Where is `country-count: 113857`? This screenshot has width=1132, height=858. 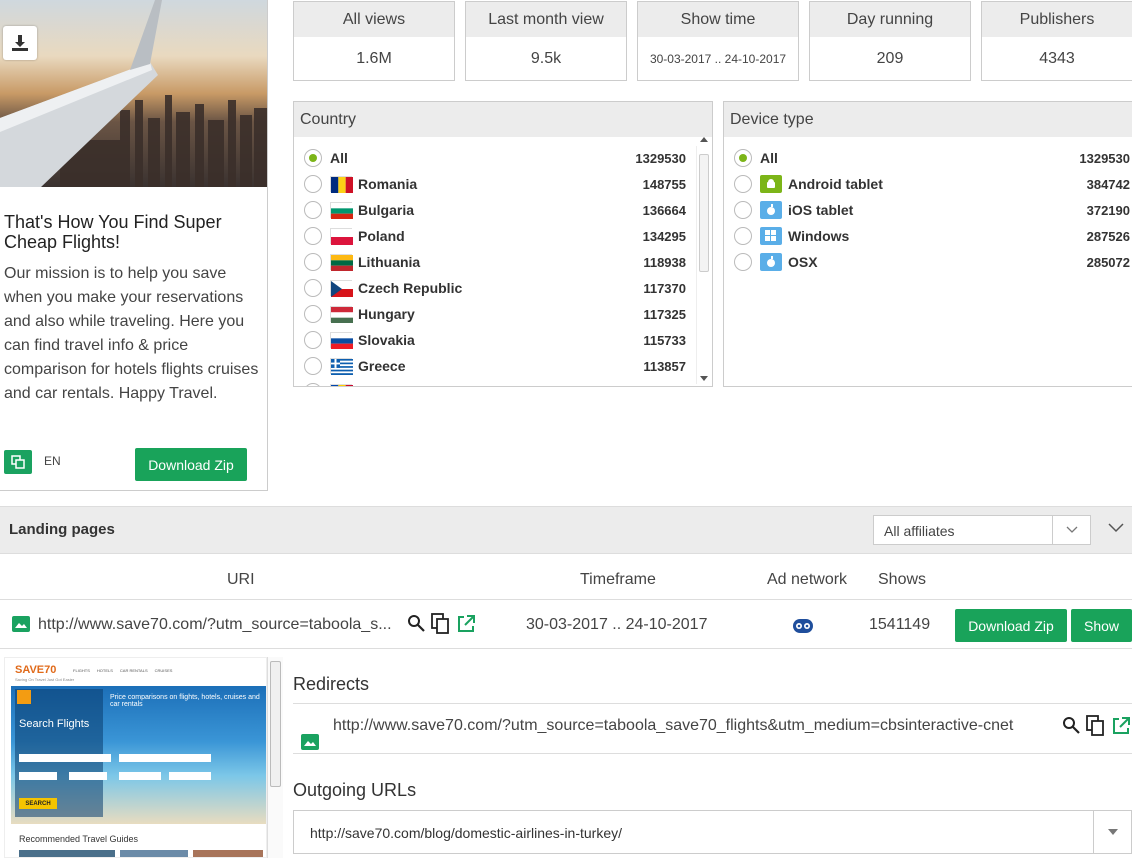 country-count: 113857 is located at coordinates (664, 366).